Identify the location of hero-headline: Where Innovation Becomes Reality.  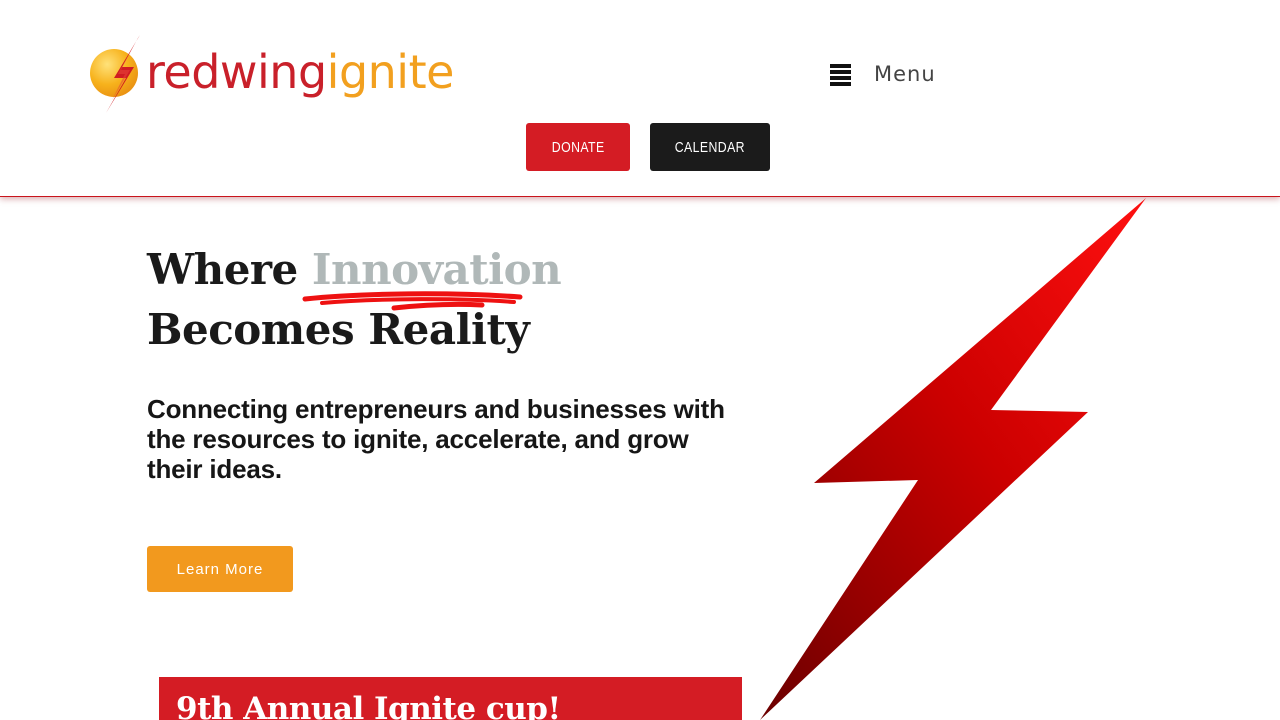
(354, 300).